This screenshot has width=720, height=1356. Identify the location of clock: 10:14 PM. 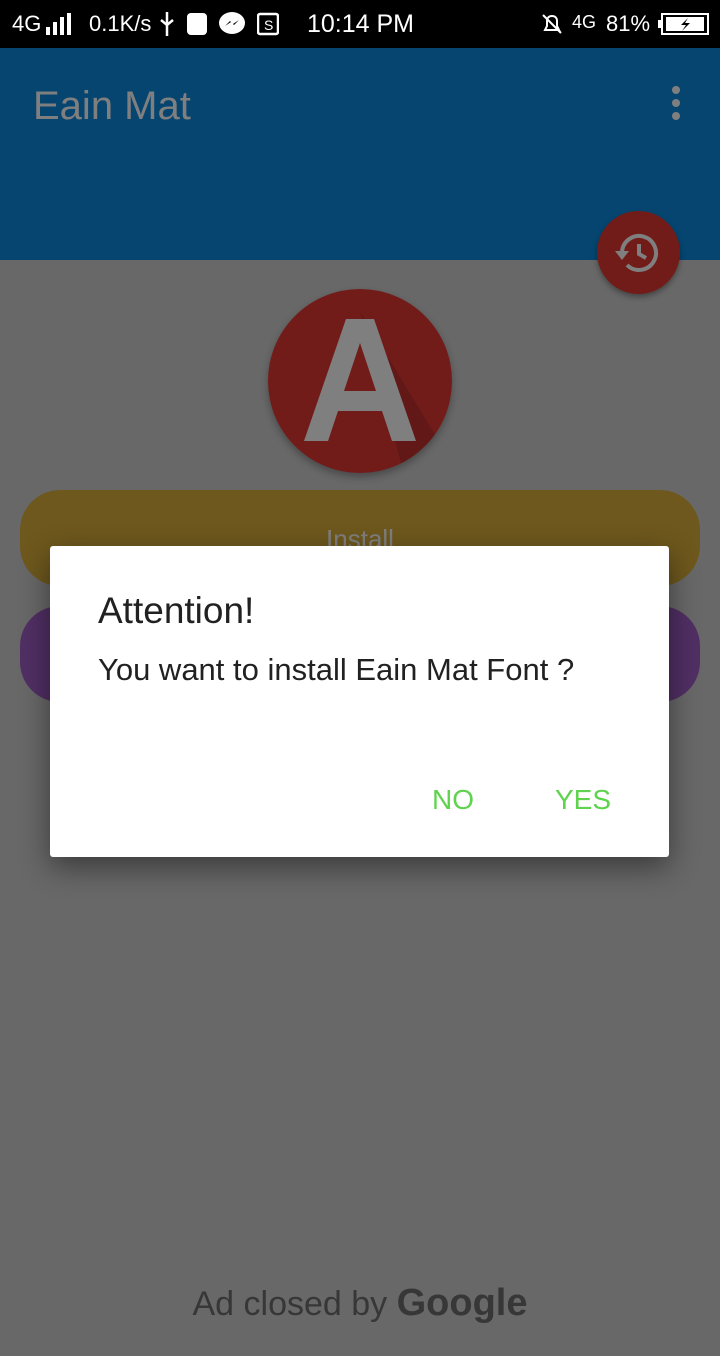
(361, 24).